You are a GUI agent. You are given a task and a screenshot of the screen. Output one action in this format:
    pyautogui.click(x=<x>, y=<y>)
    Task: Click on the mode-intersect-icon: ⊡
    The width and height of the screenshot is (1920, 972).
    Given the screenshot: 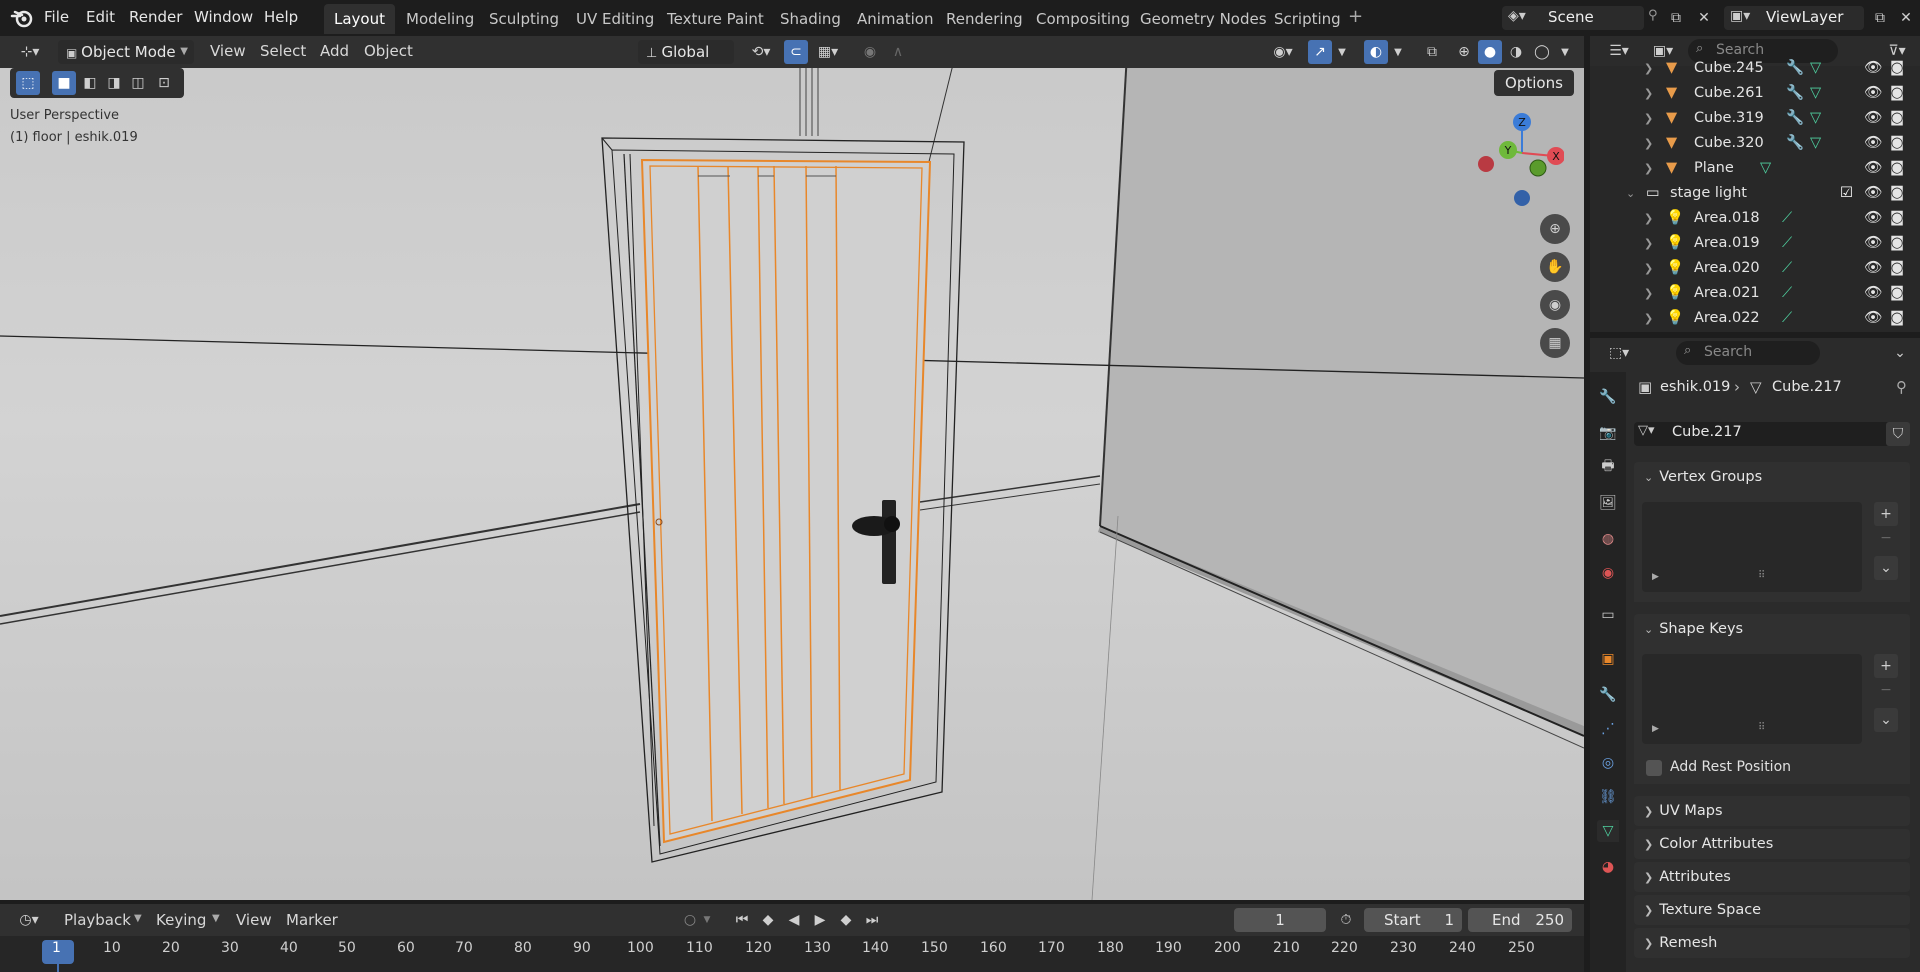 What is the action you would take?
    pyautogui.click(x=164, y=83)
    